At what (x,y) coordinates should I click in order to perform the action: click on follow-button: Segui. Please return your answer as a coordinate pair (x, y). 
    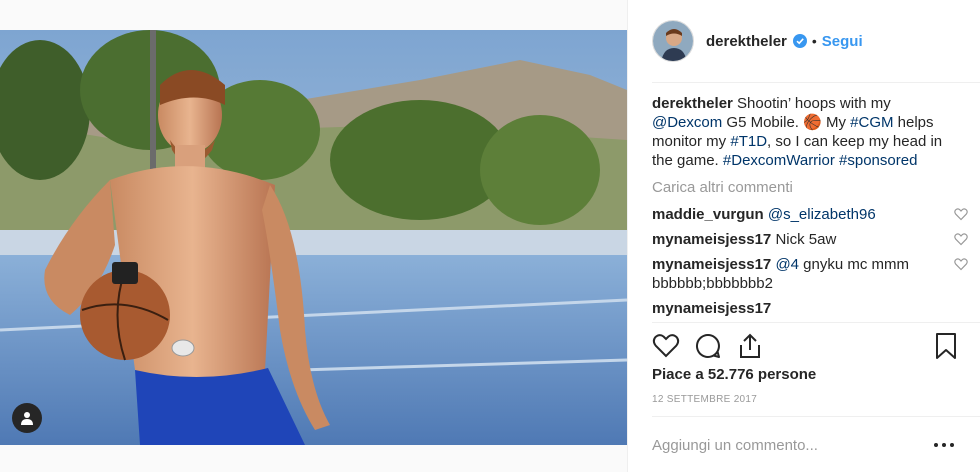
    Looking at the image, I should click on (842, 41).